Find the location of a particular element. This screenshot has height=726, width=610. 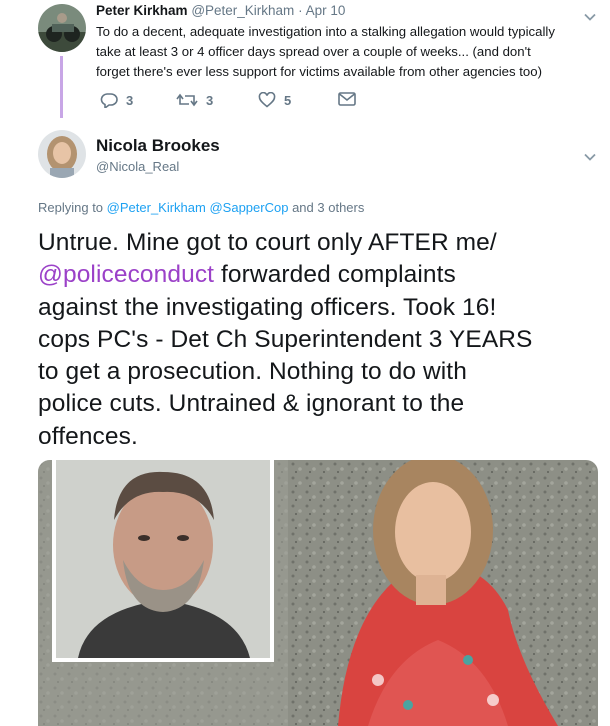

reply-button: 3 is located at coordinates (116, 100).